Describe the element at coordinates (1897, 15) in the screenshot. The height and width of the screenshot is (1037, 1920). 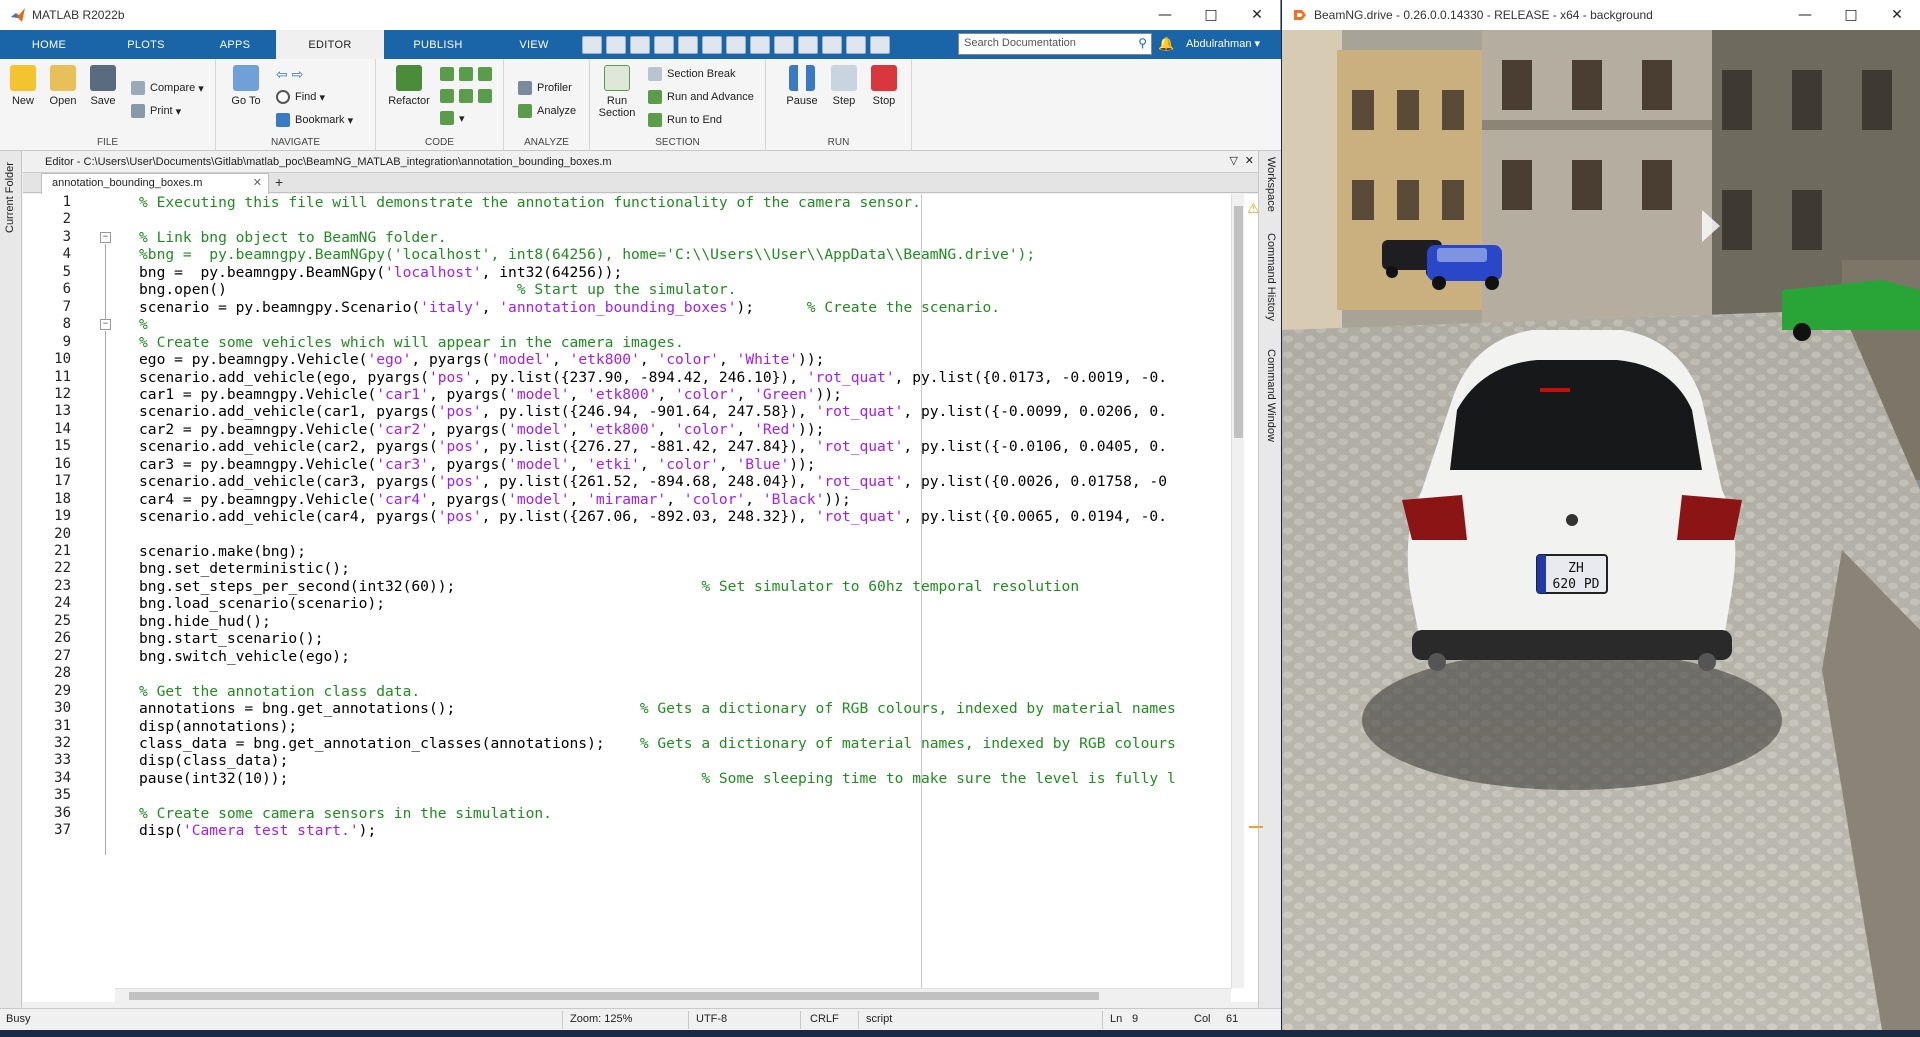
I see `beamng-close-icon: ✕` at that location.